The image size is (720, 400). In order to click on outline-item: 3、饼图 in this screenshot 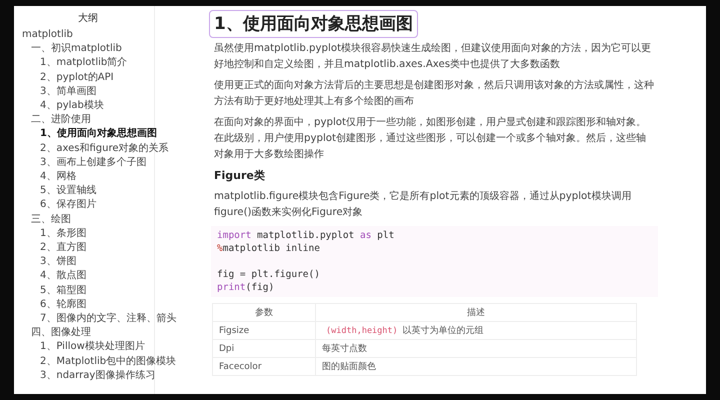, I will do `click(58, 262)`.